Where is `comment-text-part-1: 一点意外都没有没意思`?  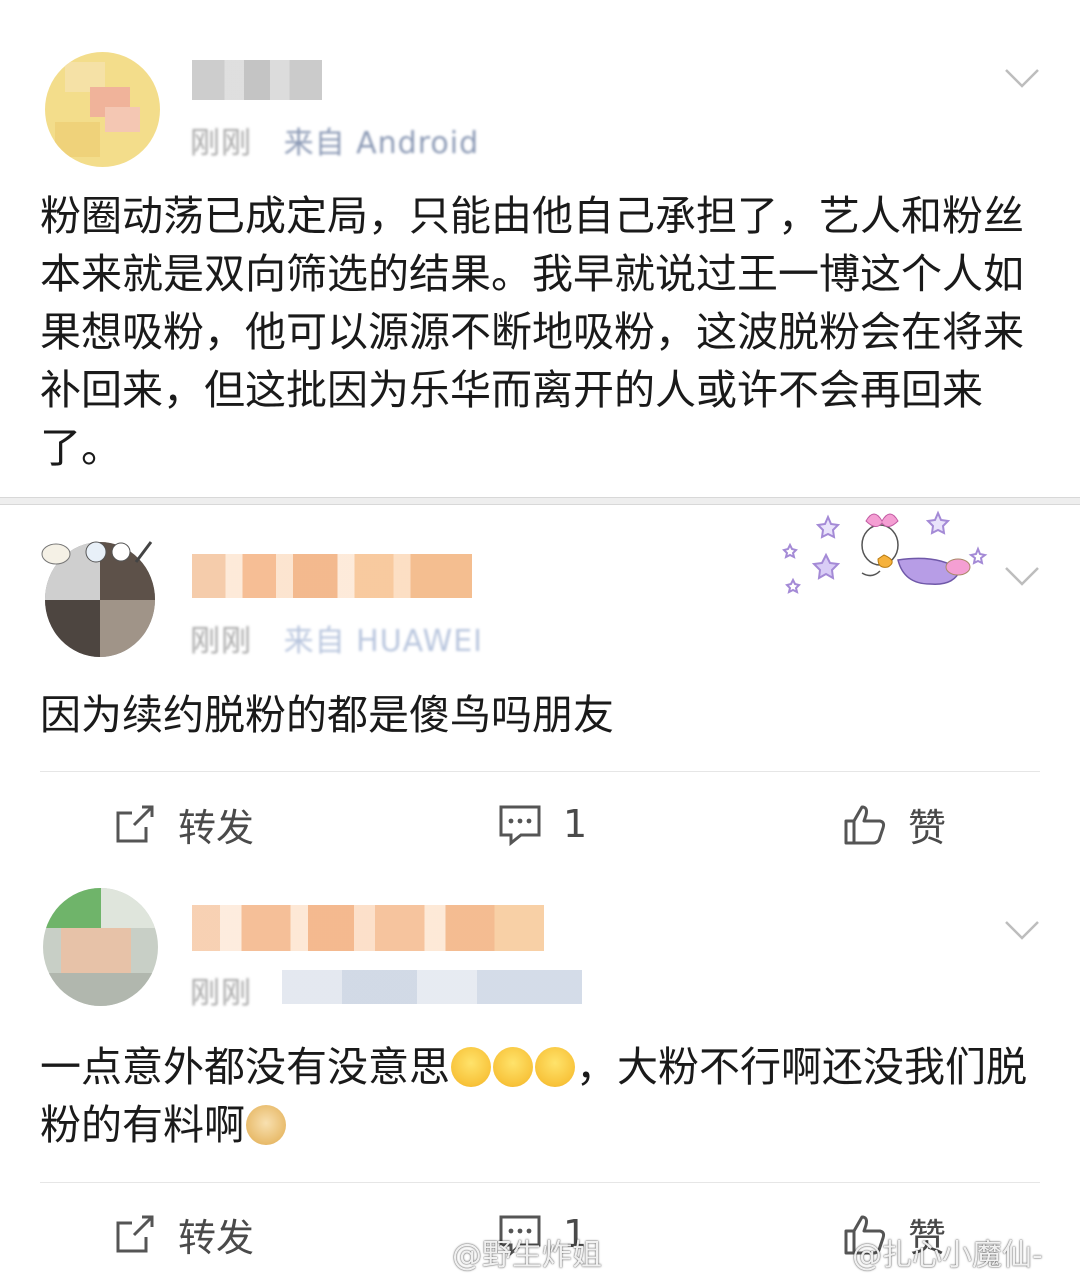
comment-text-part-1: 一点意外都没有没意思 is located at coordinates (245, 1067).